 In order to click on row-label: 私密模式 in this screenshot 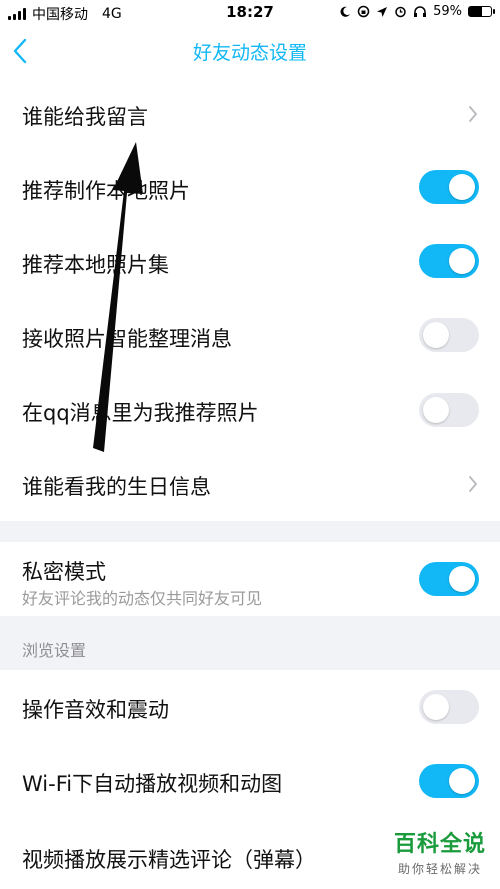, I will do `click(64, 572)`.